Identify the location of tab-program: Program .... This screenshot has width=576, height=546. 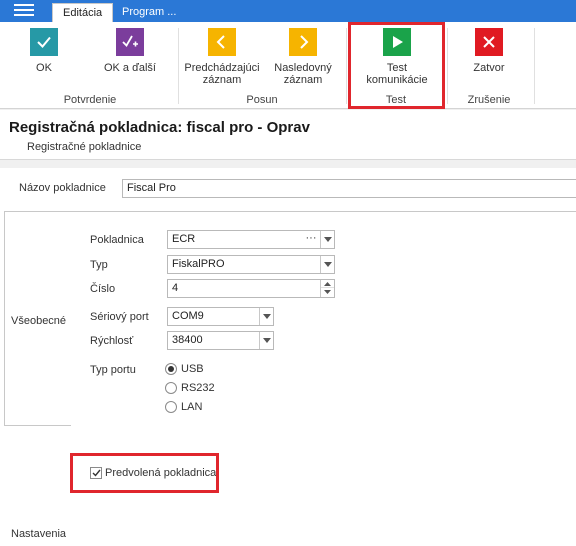
(149, 12).